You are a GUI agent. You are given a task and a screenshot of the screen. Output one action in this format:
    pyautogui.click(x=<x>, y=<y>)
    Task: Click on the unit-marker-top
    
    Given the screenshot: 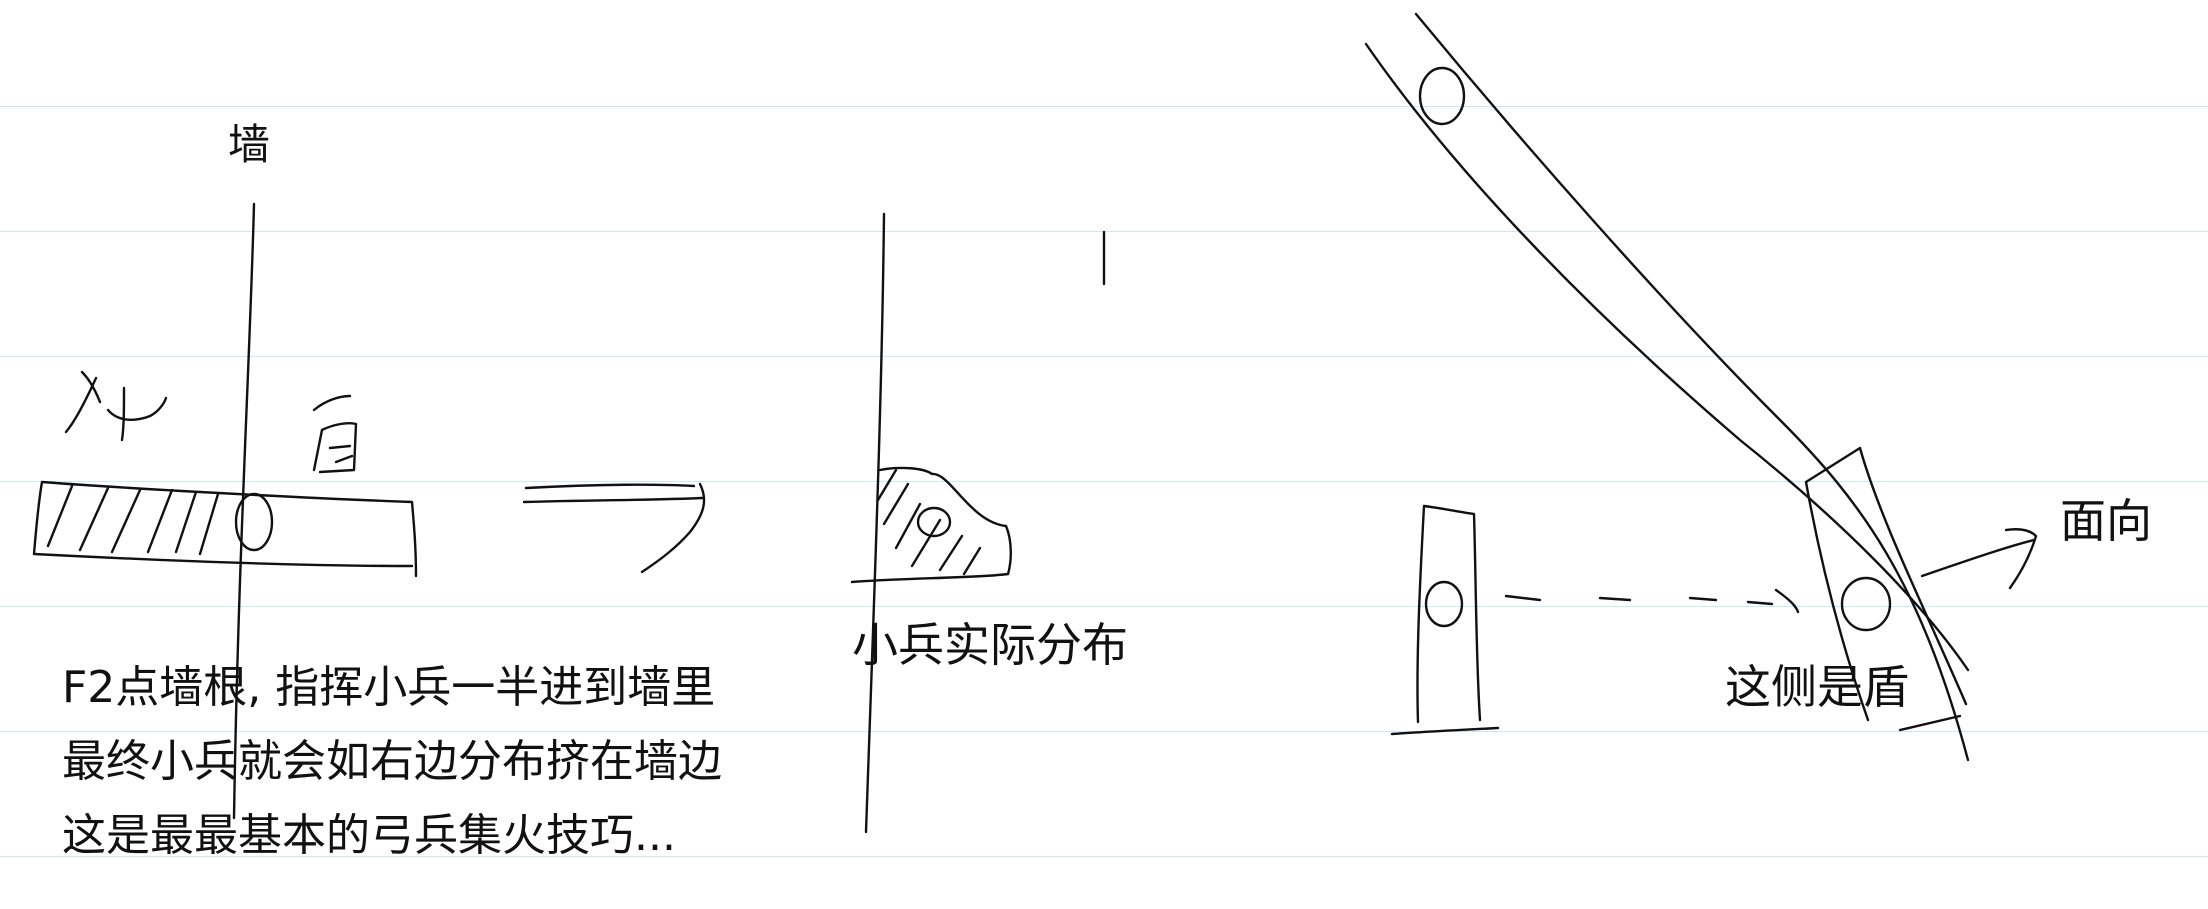 What is the action you would take?
    pyautogui.click(x=1442, y=96)
    